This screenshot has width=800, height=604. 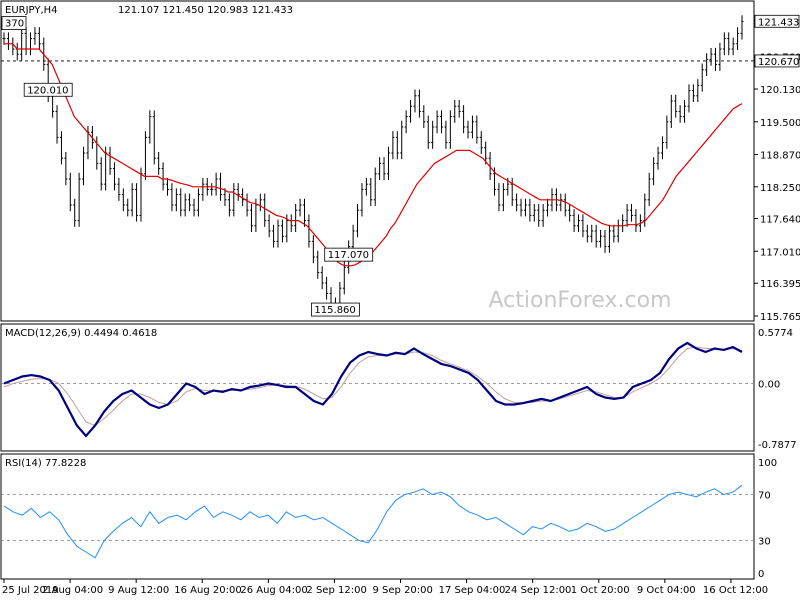 I want to click on price-axis-label: 115.765, so click(x=780, y=317).